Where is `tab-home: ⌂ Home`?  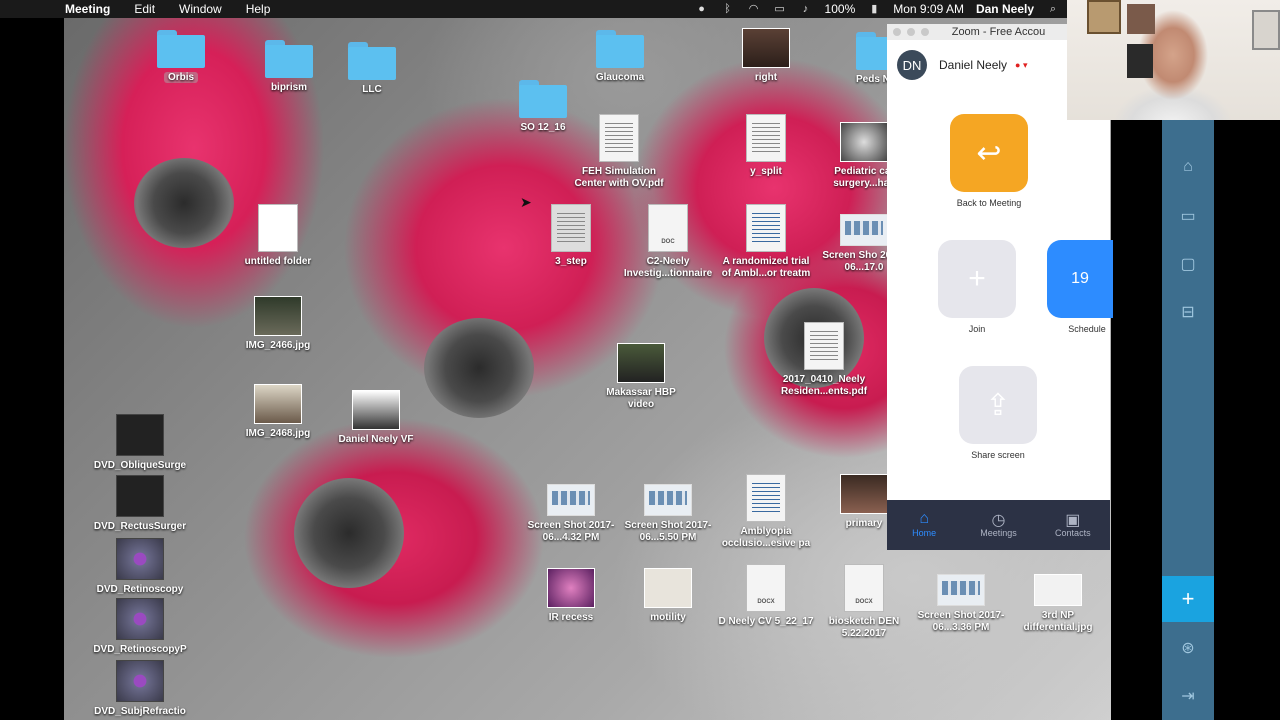
tab-home: ⌂ Home is located at coordinates (924, 525).